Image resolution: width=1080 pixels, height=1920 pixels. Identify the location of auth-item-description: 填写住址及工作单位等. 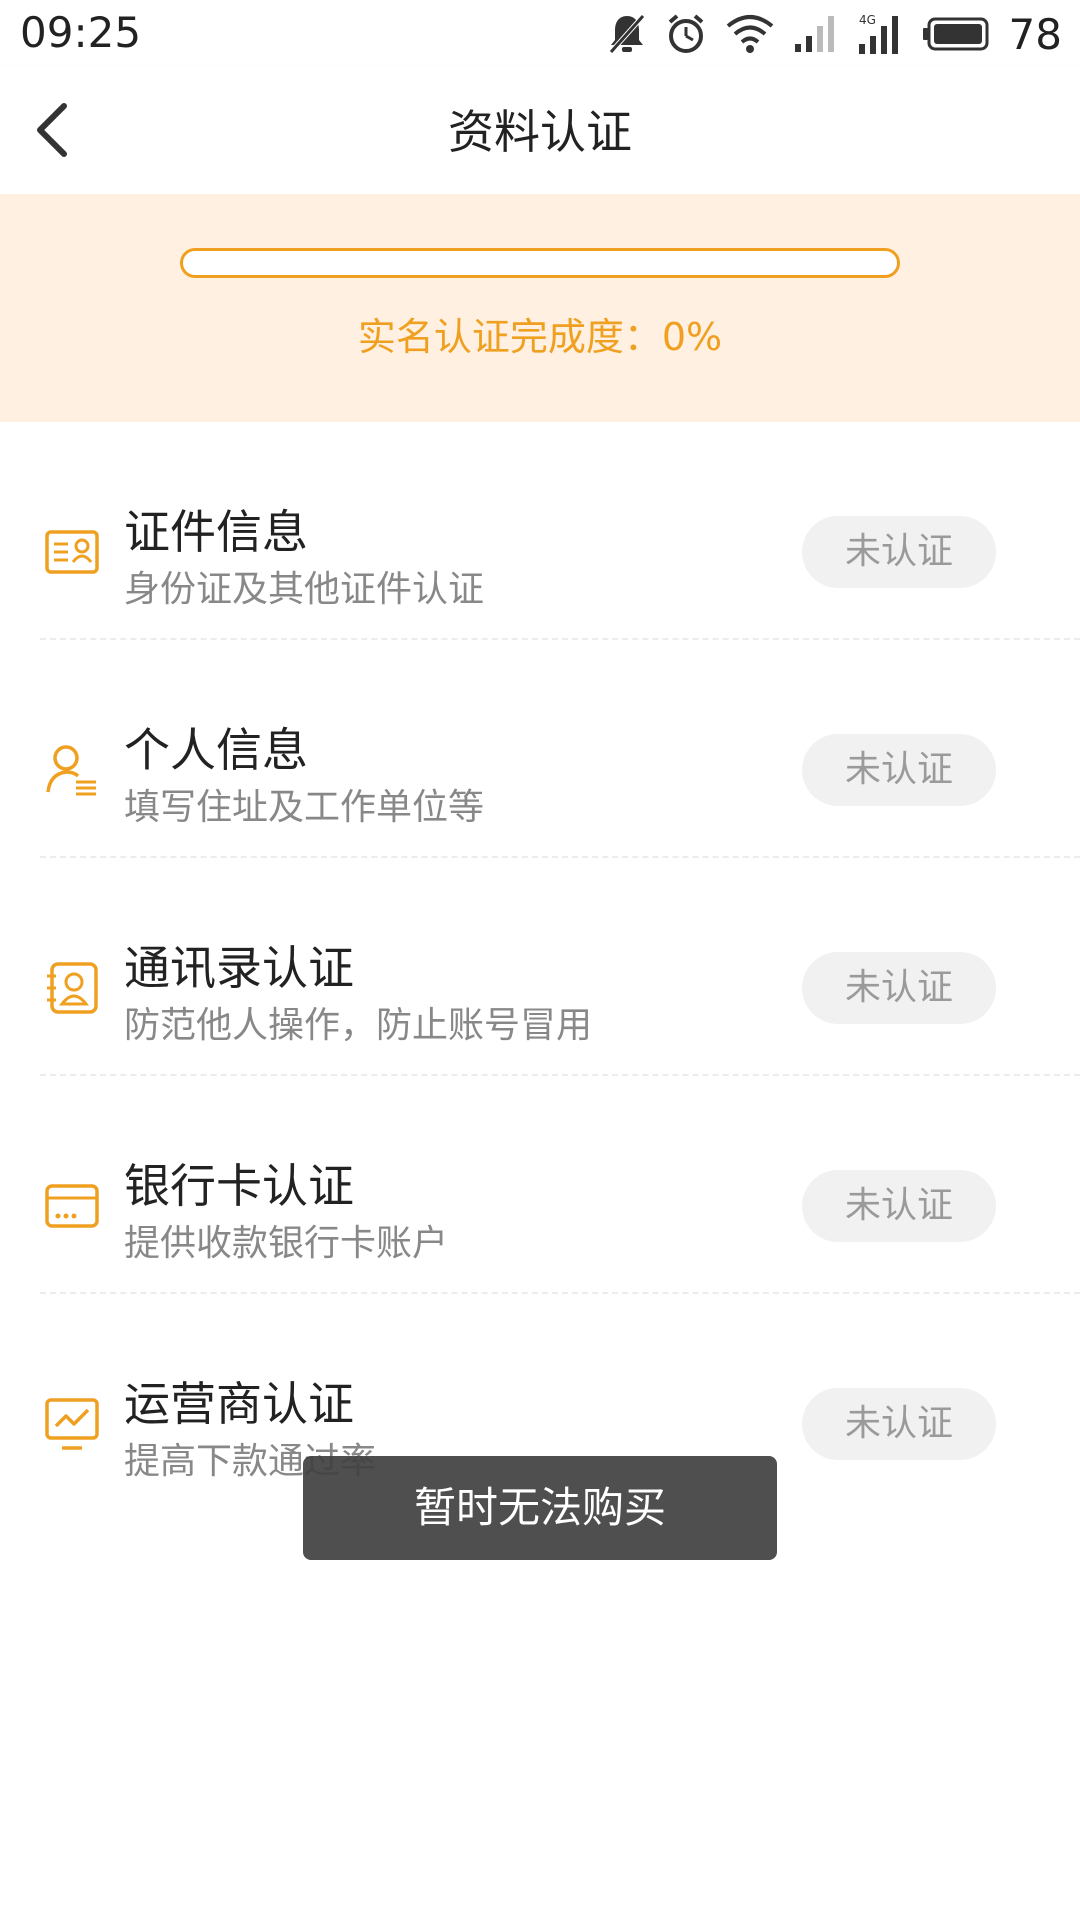
(304, 807).